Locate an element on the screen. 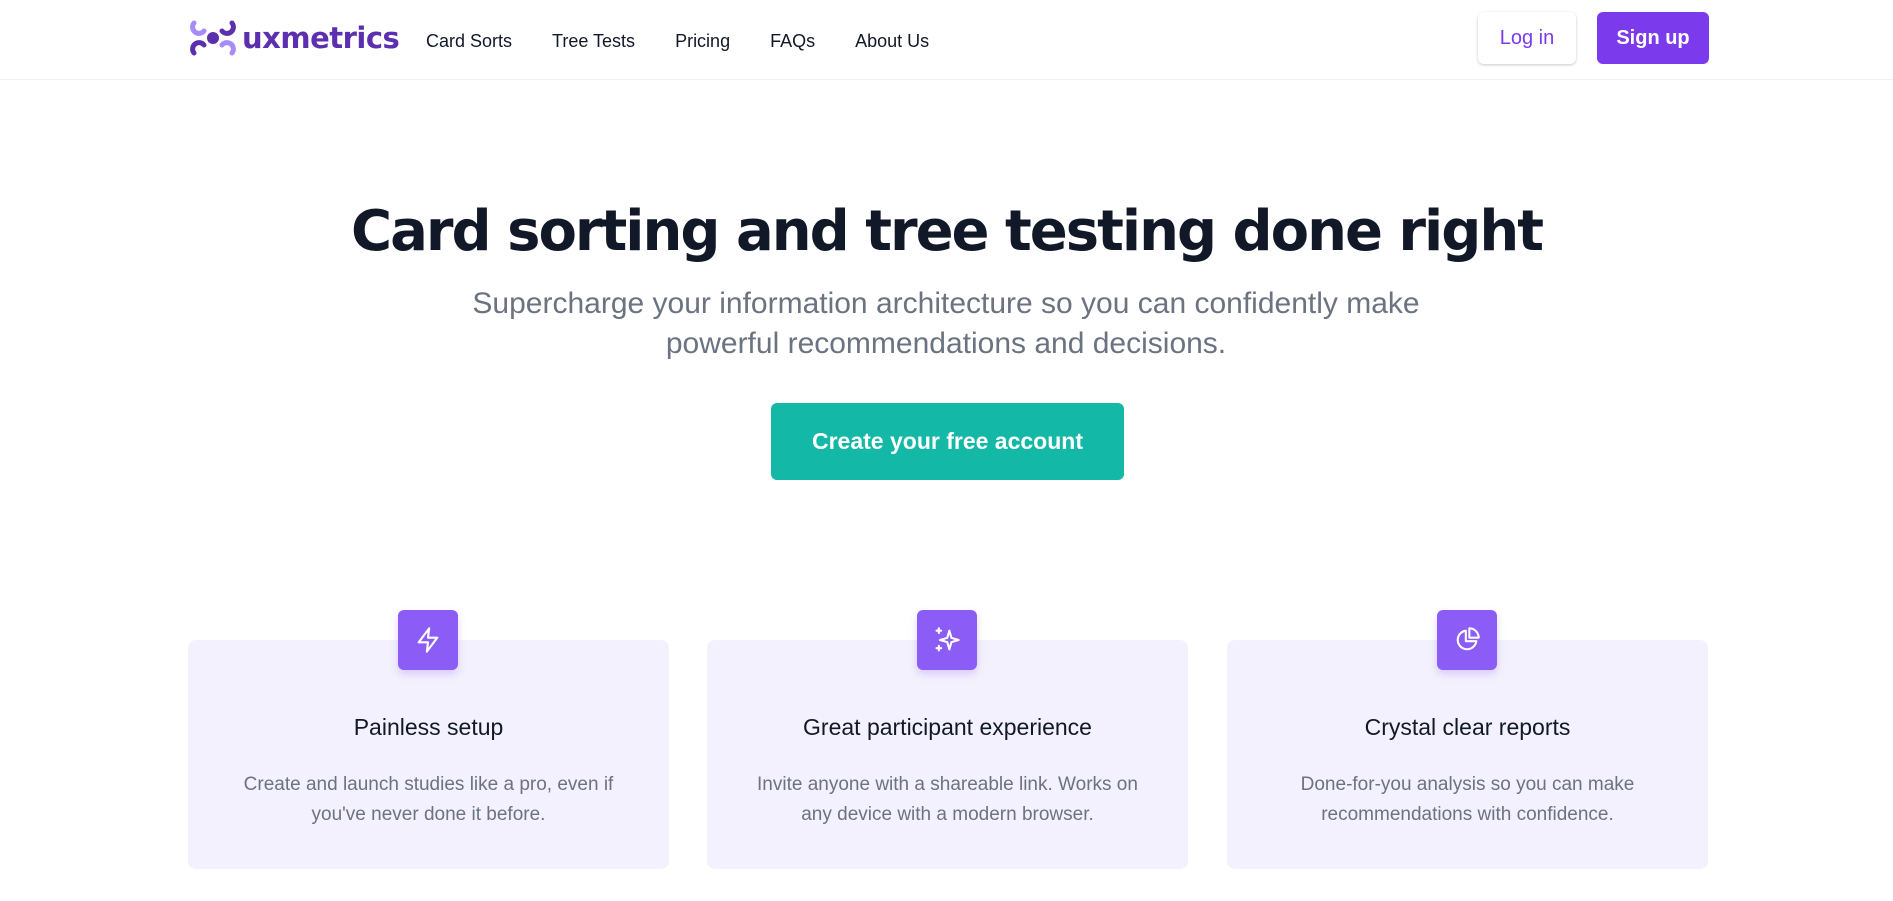  nav-link-faqs: FAQs is located at coordinates (792, 41).